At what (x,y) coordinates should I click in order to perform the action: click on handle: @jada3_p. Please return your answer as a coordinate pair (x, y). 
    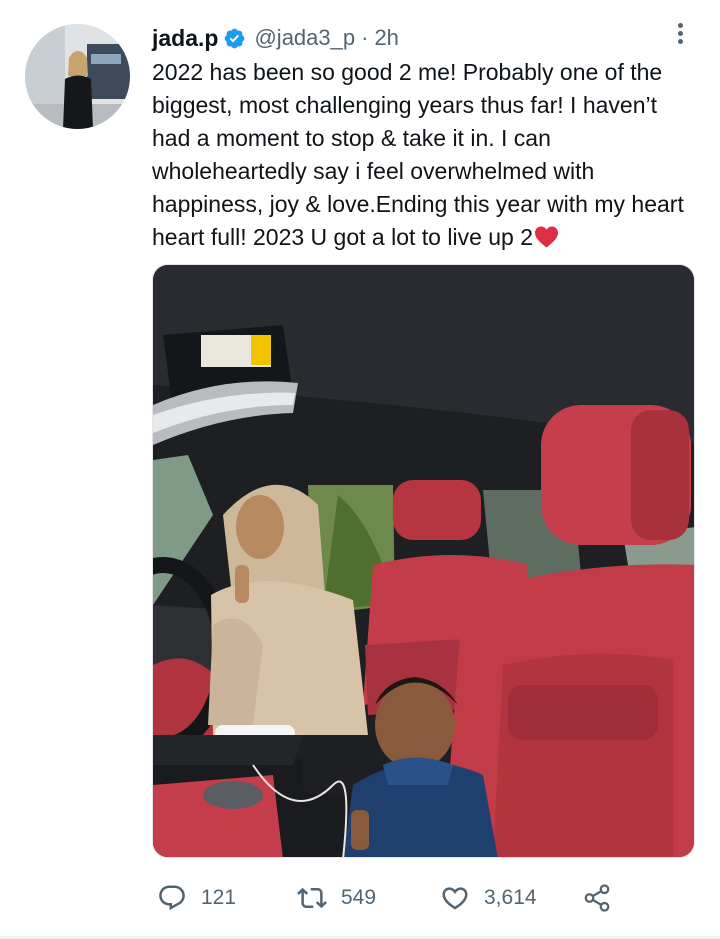
    Looking at the image, I should click on (304, 38).